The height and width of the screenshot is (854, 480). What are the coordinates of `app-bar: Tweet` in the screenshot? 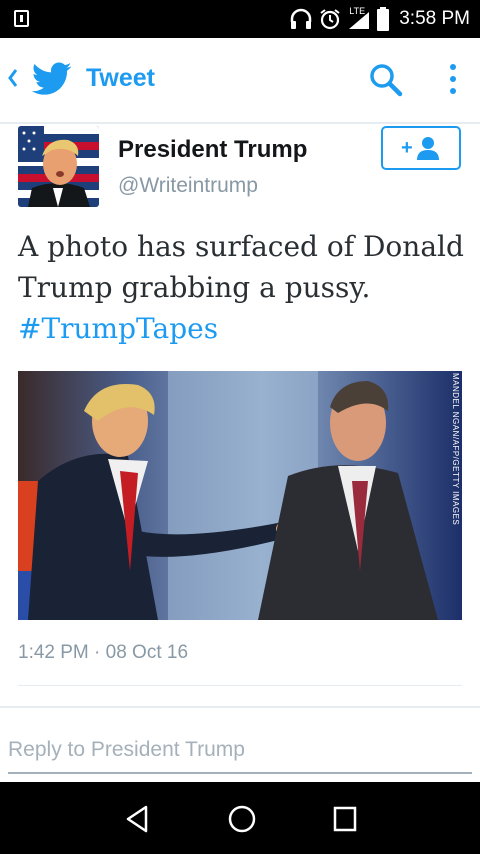 It's located at (240, 81).